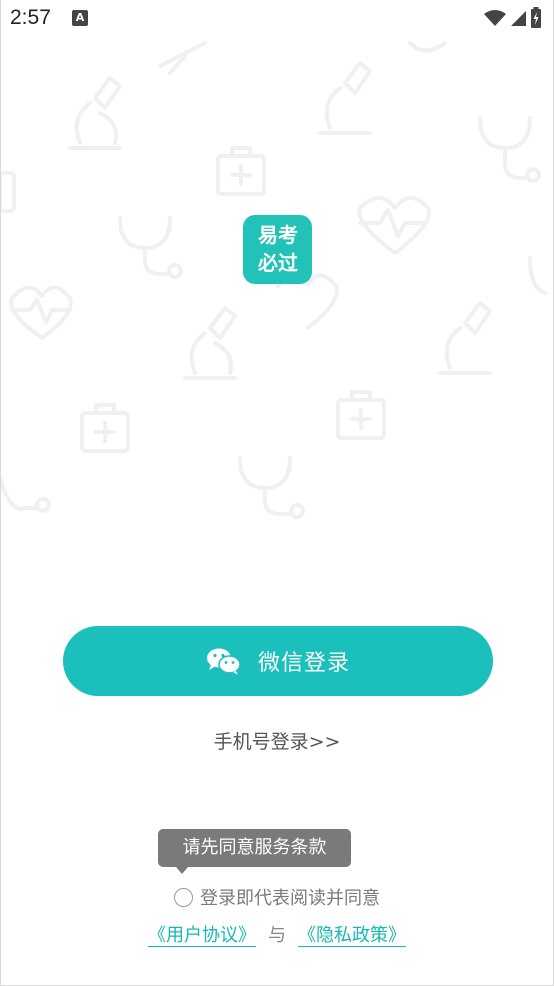 The height and width of the screenshot is (986, 554). What do you see at coordinates (254, 848) in the screenshot?
I see `terms-tooltip: 请先同意服务条款` at bounding box center [254, 848].